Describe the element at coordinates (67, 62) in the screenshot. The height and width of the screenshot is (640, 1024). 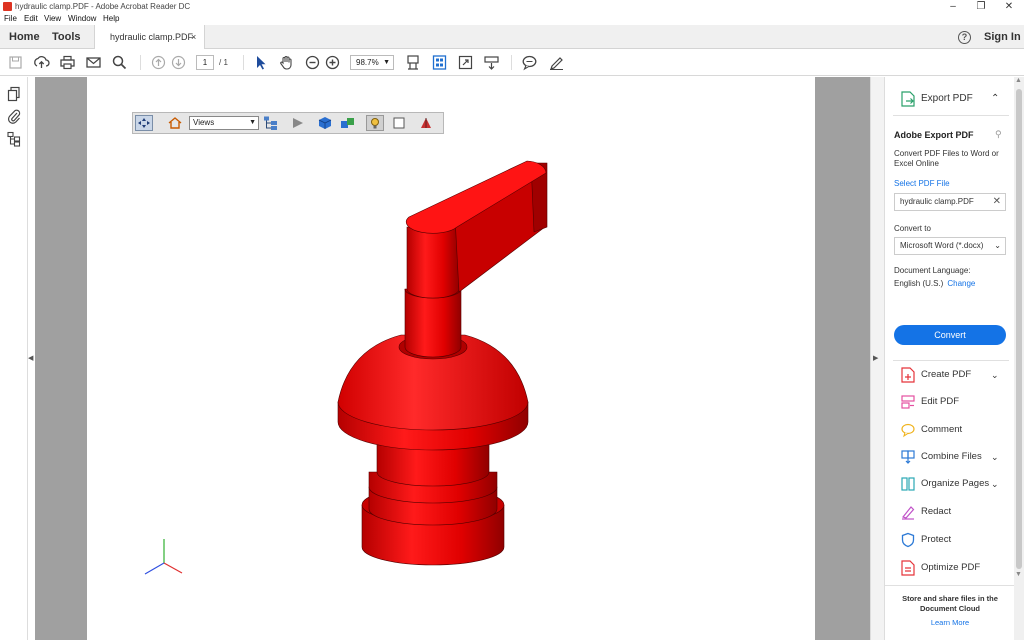
I see `print-icon` at that location.